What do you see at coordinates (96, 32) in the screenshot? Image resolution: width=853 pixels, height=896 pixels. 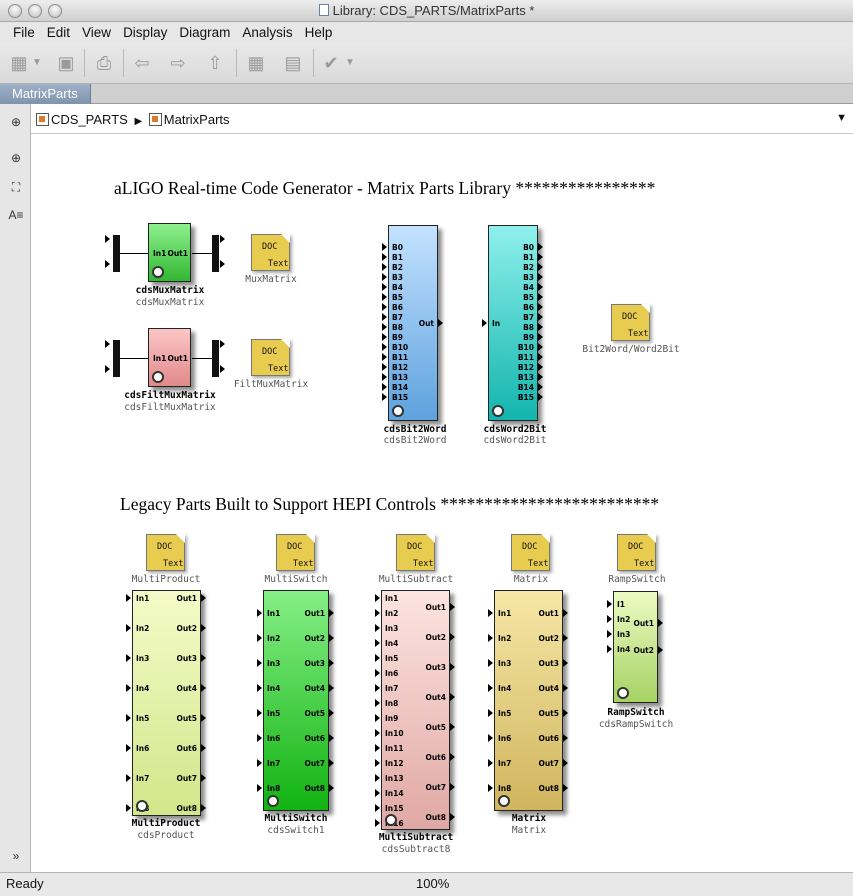 I see `menu-view: View` at bounding box center [96, 32].